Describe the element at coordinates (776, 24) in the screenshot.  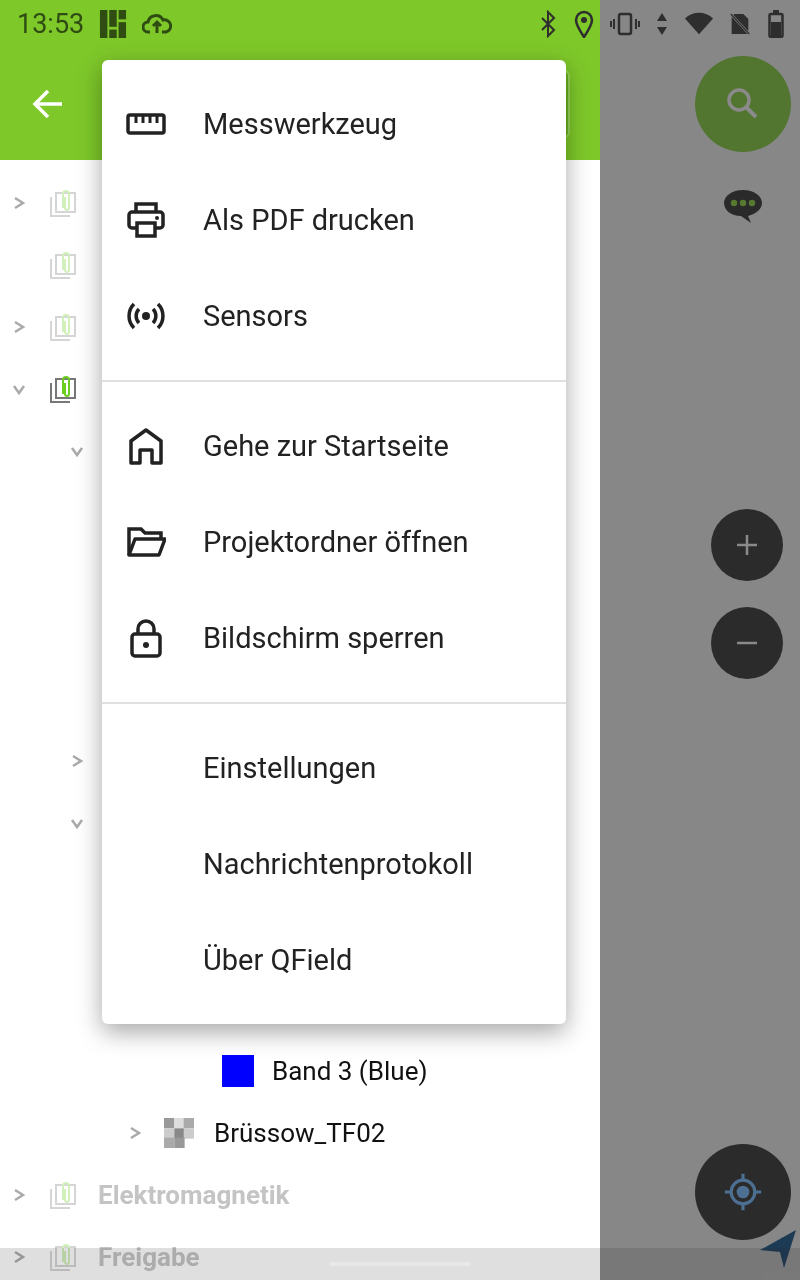
I see `battery-icon` at that location.